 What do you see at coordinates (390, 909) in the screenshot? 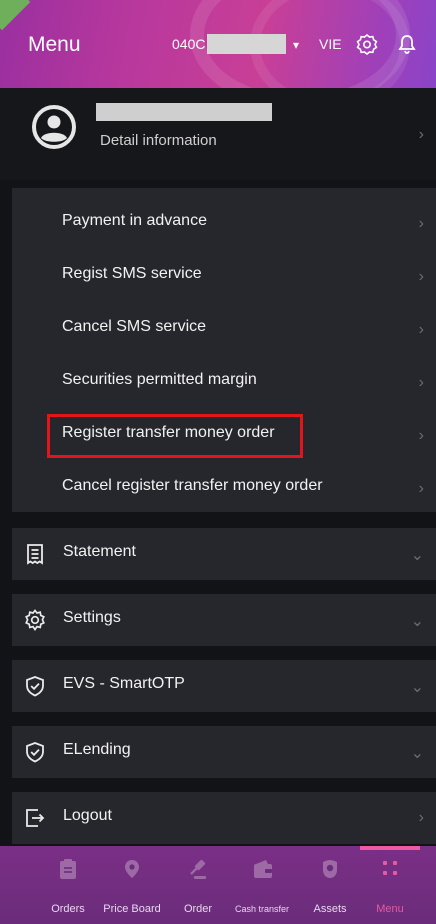
I see `nav-label: Menu` at bounding box center [390, 909].